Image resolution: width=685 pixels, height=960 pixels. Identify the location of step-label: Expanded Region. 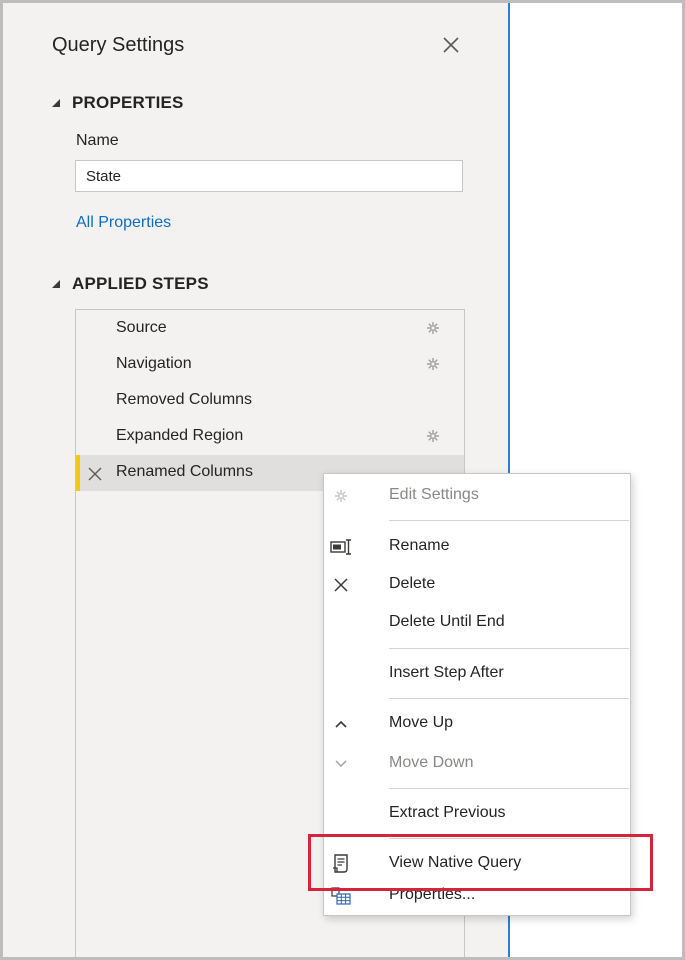
(180, 435).